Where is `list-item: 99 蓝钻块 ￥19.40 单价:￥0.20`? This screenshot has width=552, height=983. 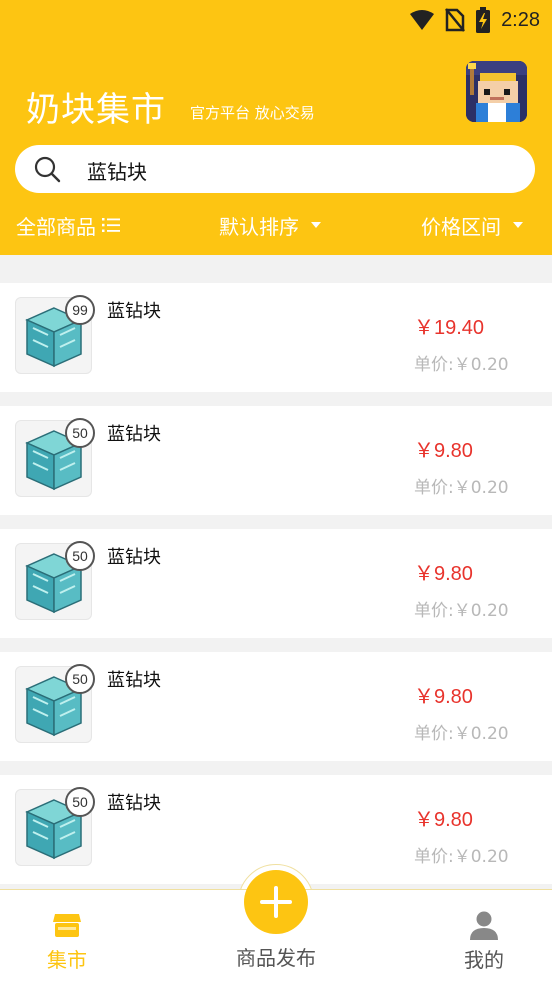 list-item: 99 蓝钻块 ￥19.40 单价:￥0.20 is located at coordinates (276, 337).